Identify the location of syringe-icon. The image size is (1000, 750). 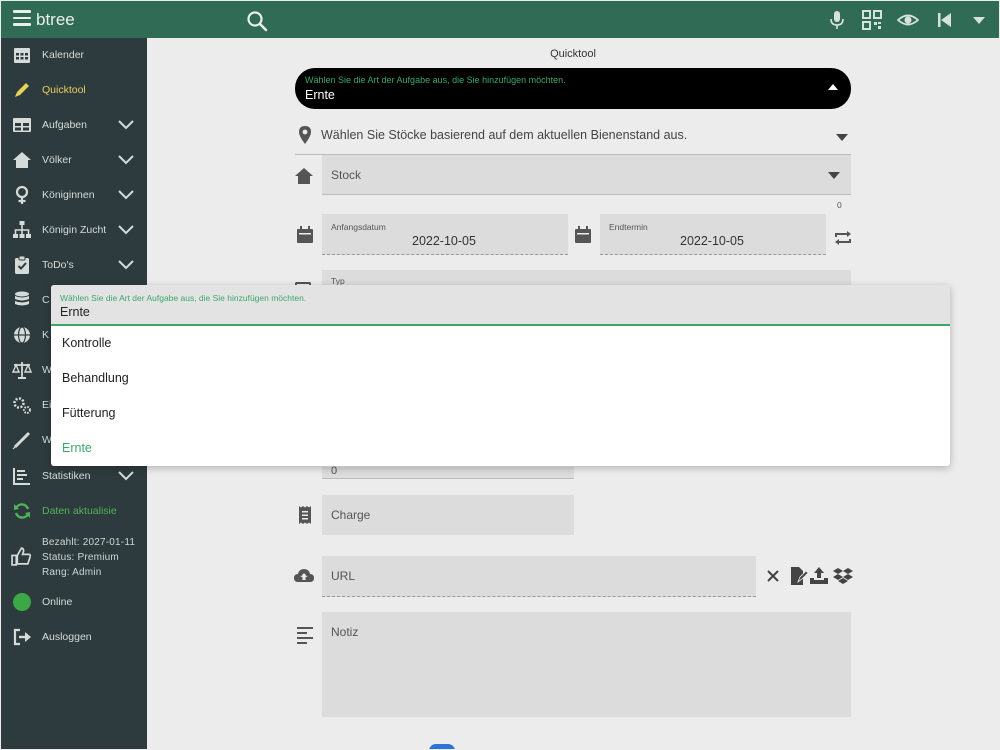
(21, 440).